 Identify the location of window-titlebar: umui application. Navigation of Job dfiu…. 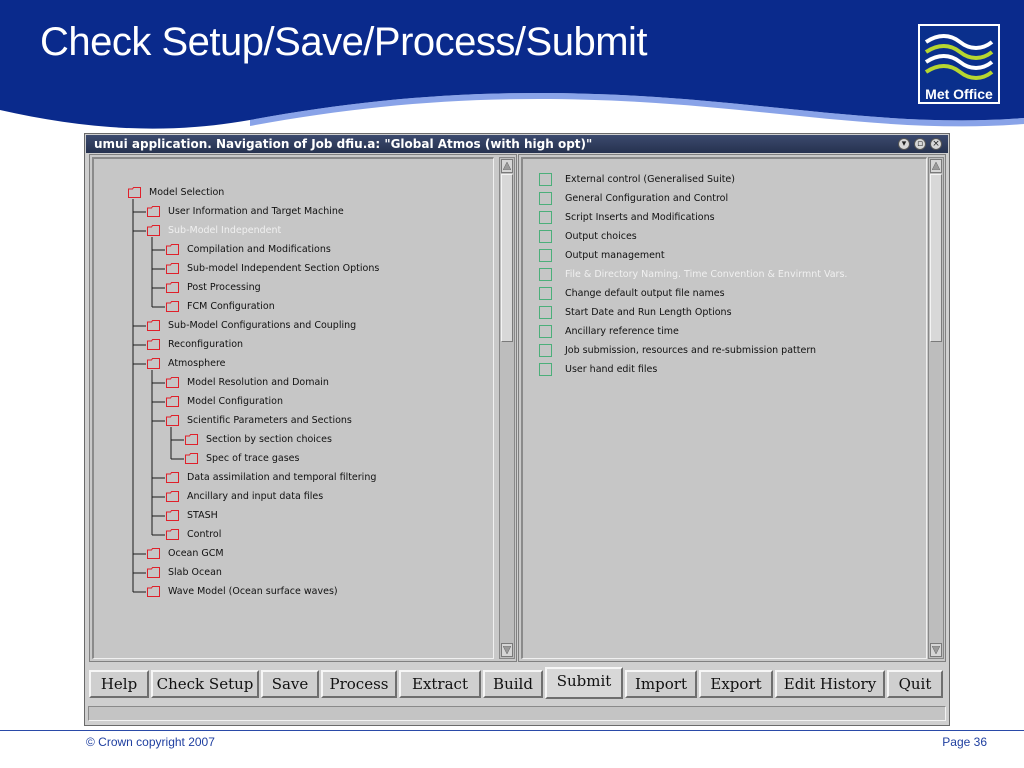
(517, 144).